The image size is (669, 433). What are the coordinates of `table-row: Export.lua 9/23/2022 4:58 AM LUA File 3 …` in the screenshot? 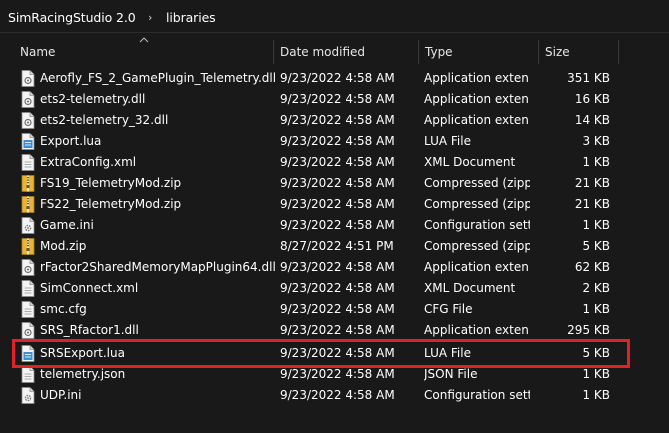 It's located at (322, 141).